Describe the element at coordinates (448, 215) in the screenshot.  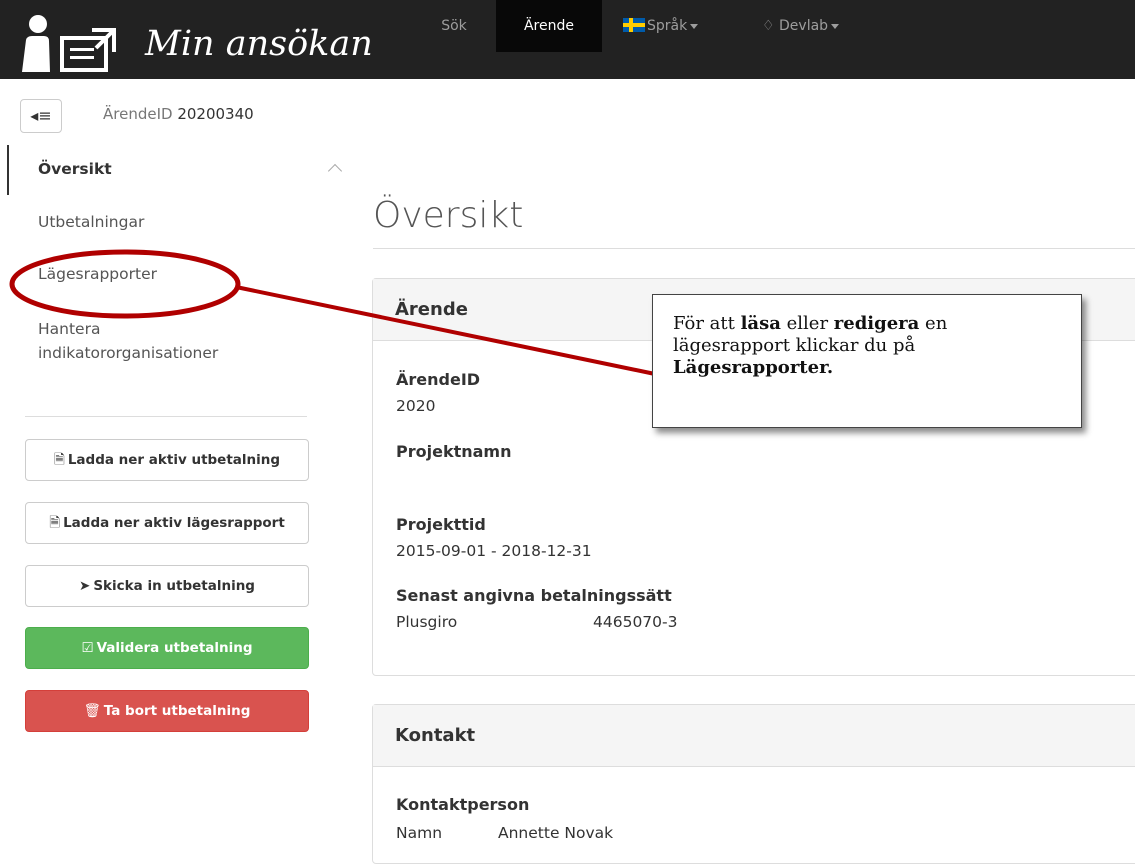
I see `page-title: Översikt` at that location.